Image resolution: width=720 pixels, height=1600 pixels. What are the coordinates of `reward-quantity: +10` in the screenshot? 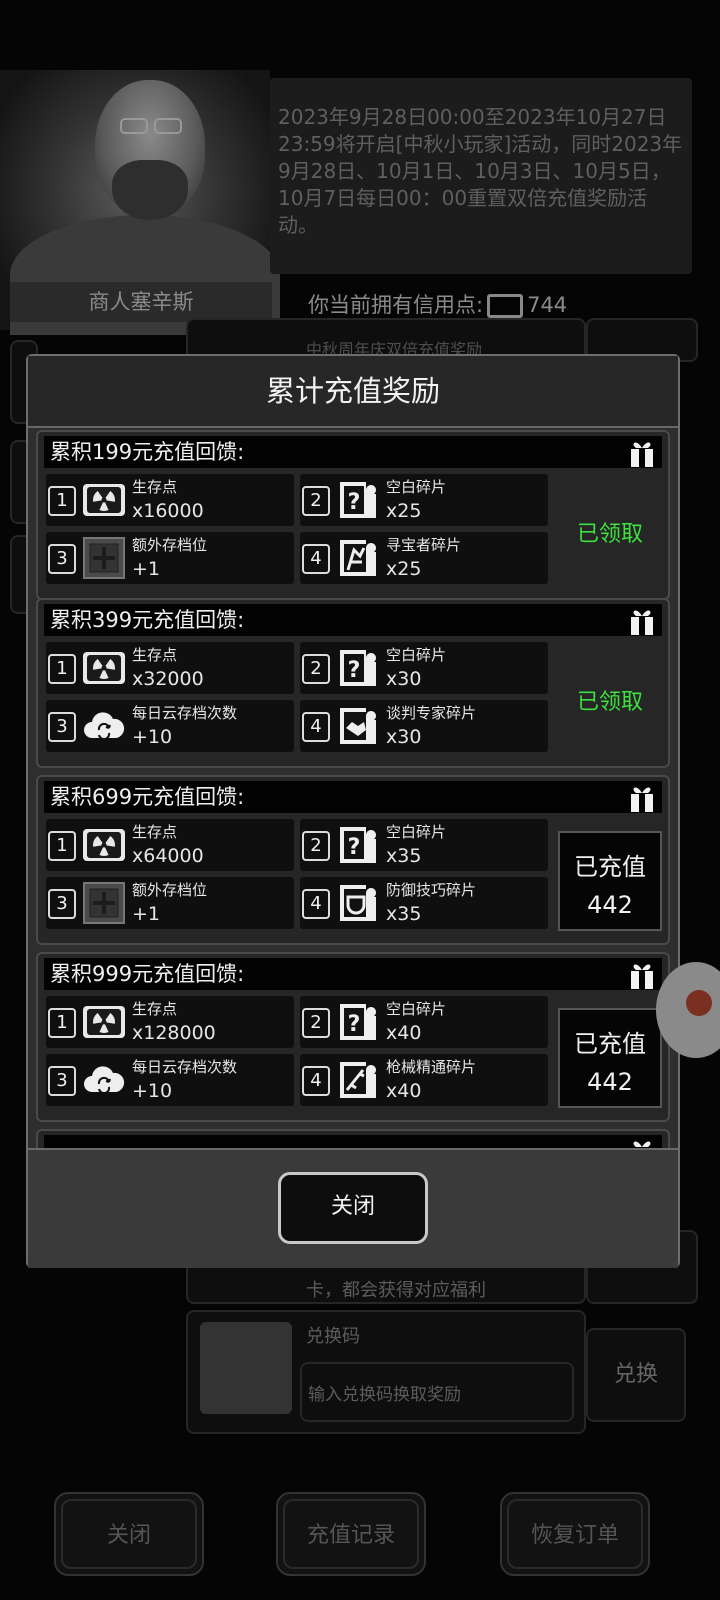 It's located at (152, 1091).